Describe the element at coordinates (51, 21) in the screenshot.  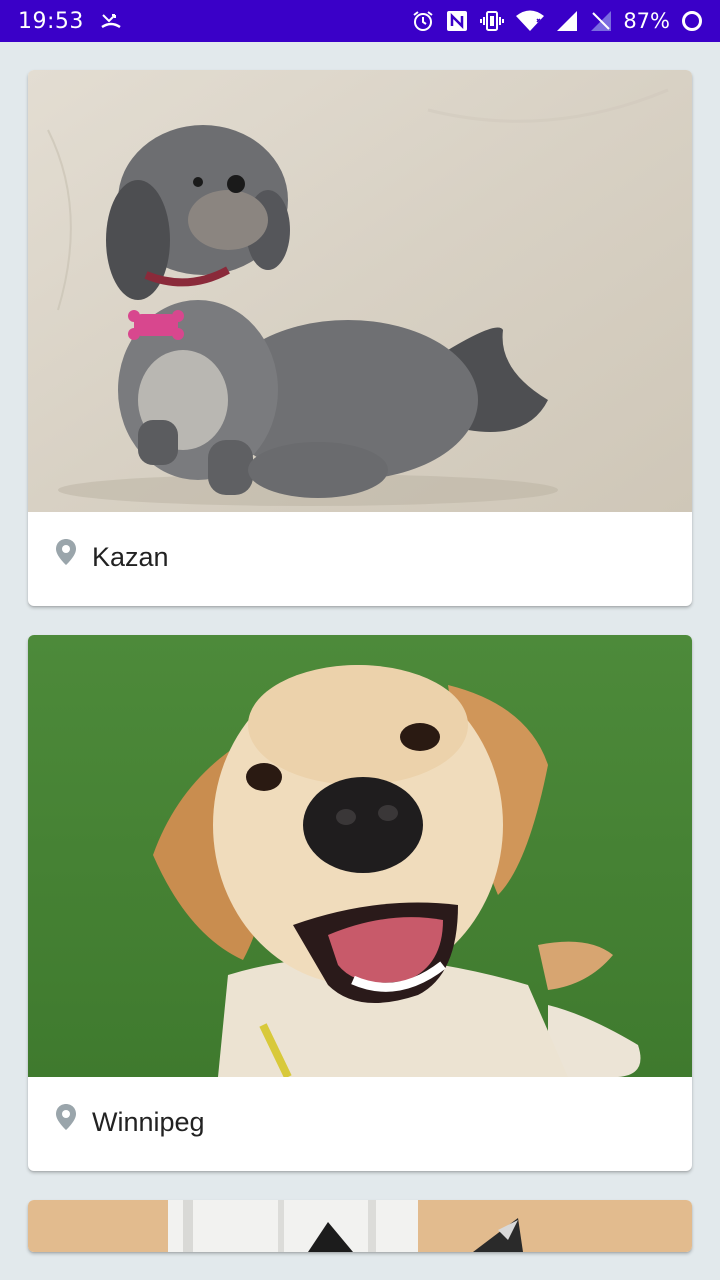
I see `status-time: 19:53` at that location.